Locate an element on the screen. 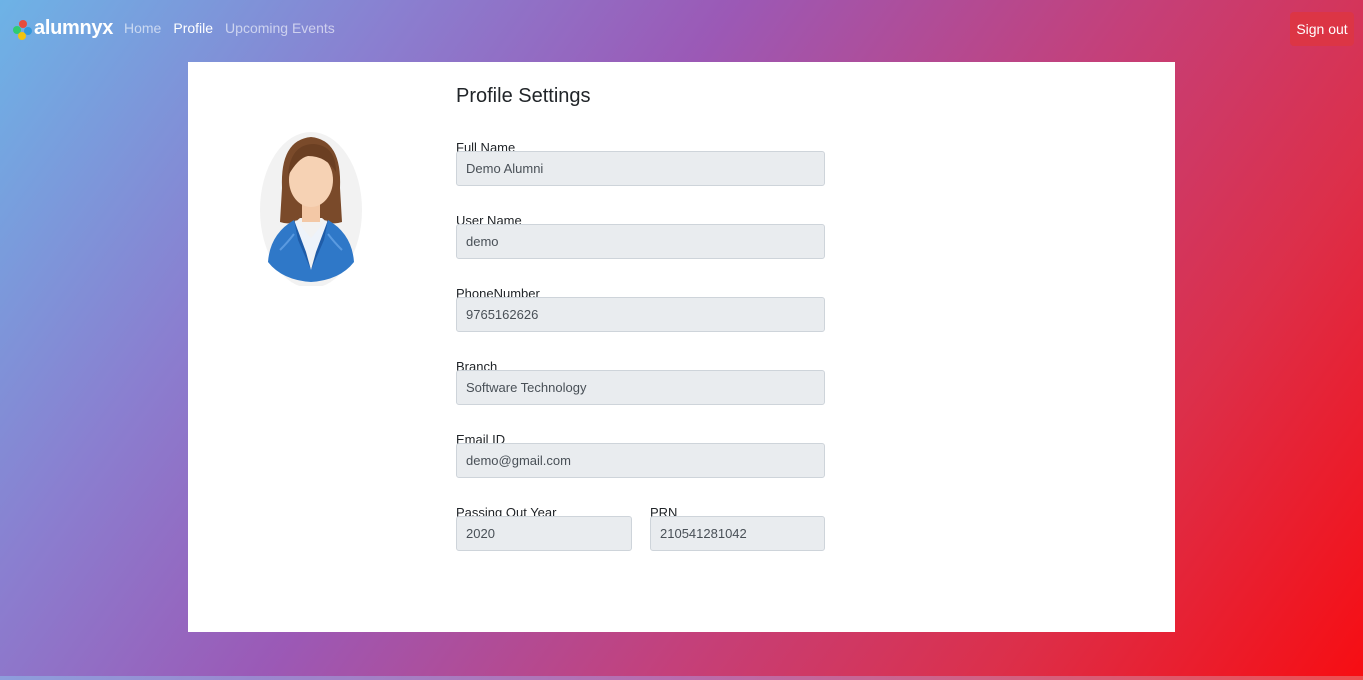  email-field is located at coordinates (640, 460).